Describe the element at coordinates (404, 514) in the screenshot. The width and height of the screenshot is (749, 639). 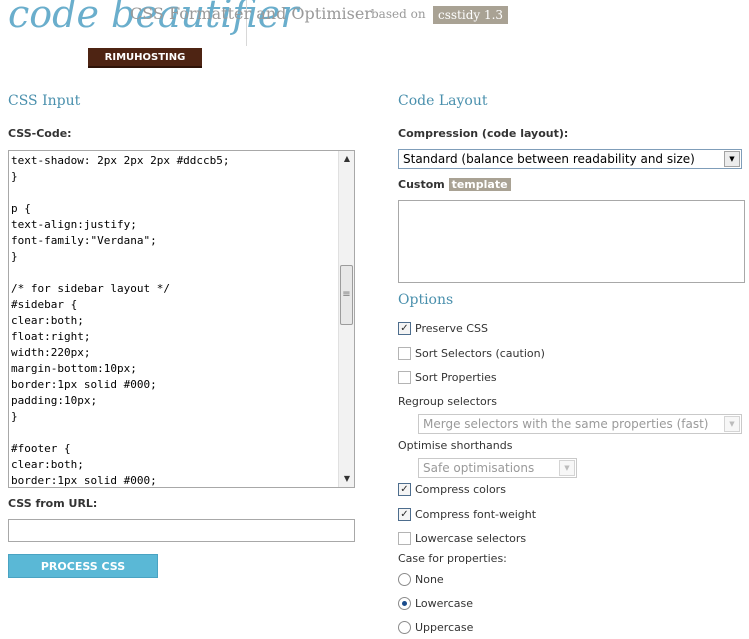
I see `compress-font-weight-checkbox: ✓` at that location.